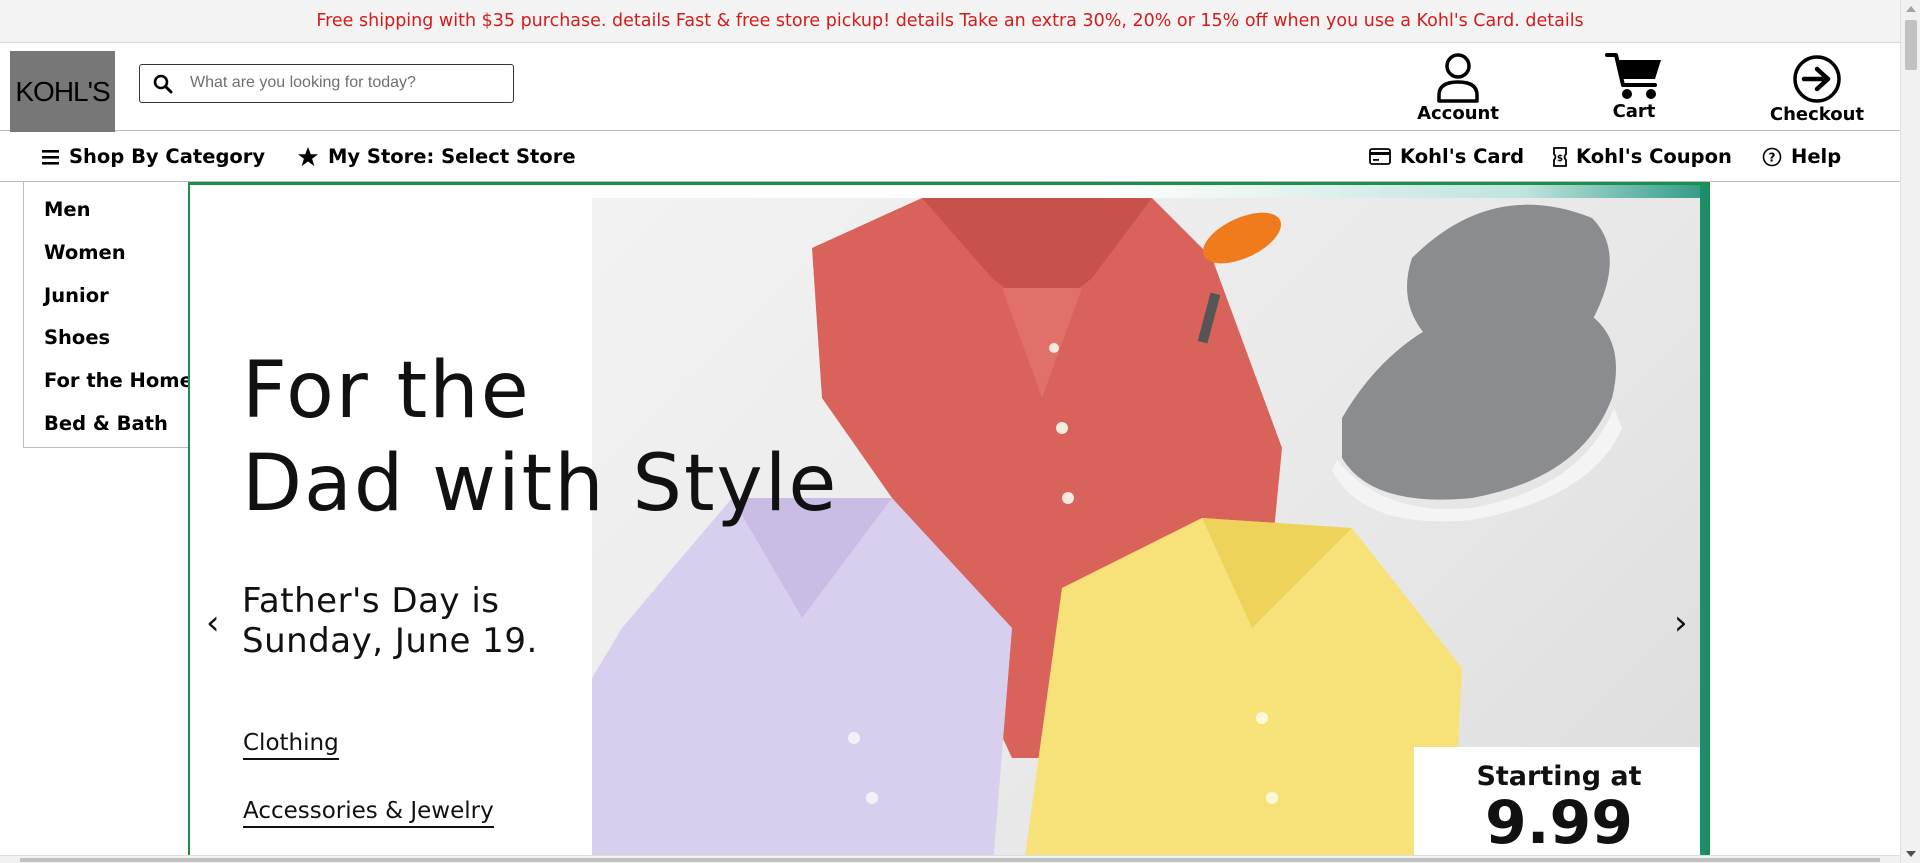  I want to click on hero-top-strip, so click(949, 191).